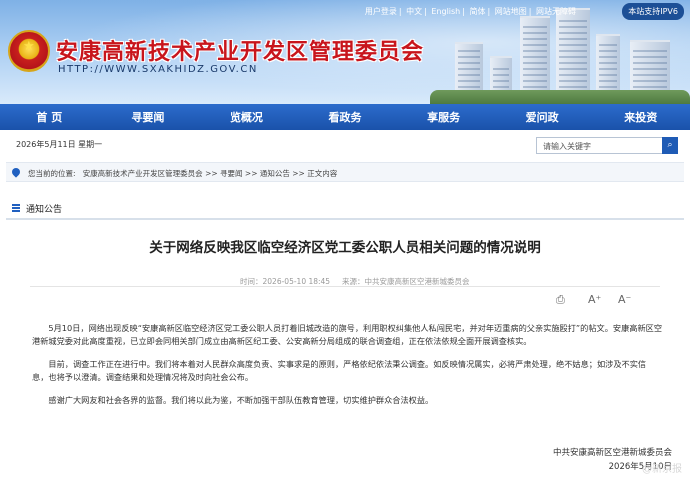 The image size is (690, 482). Describe the element at coordinates (594, 299) in the screenshot. I see `font-increase-icon: A⁺` at that location.